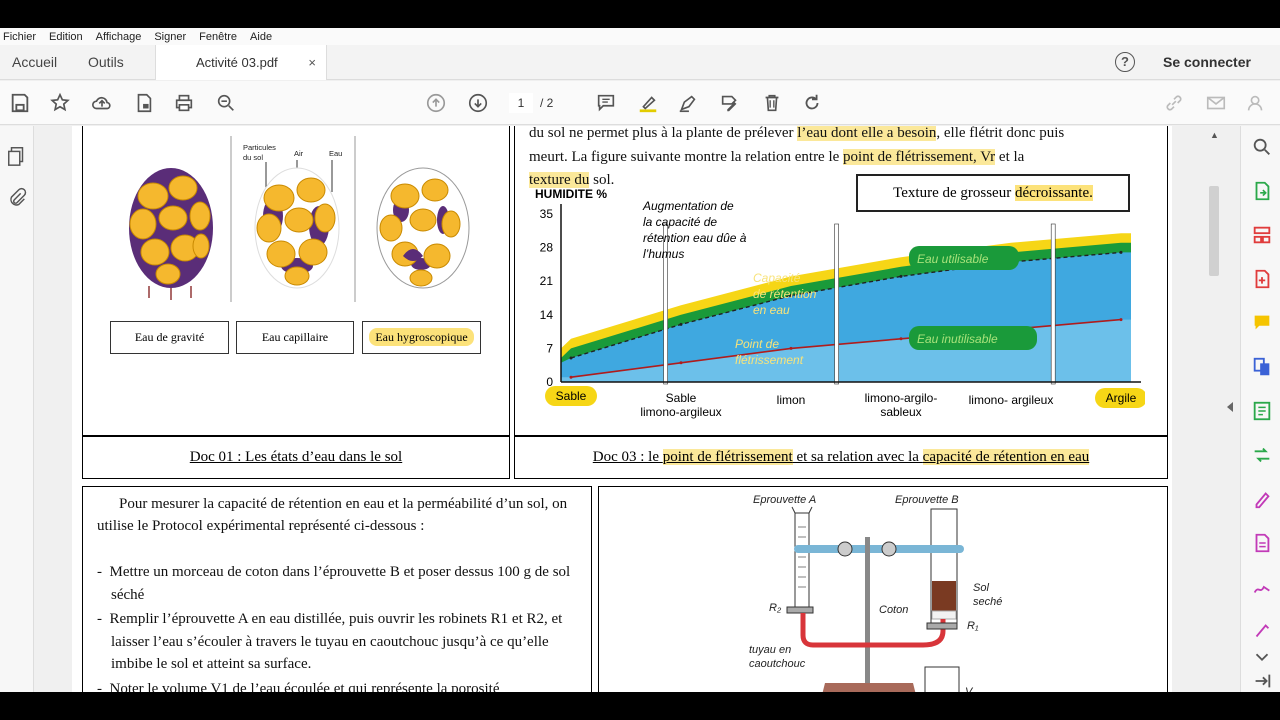  What do you see at coordinates (688, 103) in the screenshot?
I see `draw-pen-icon` at bounding box center [688, 103].